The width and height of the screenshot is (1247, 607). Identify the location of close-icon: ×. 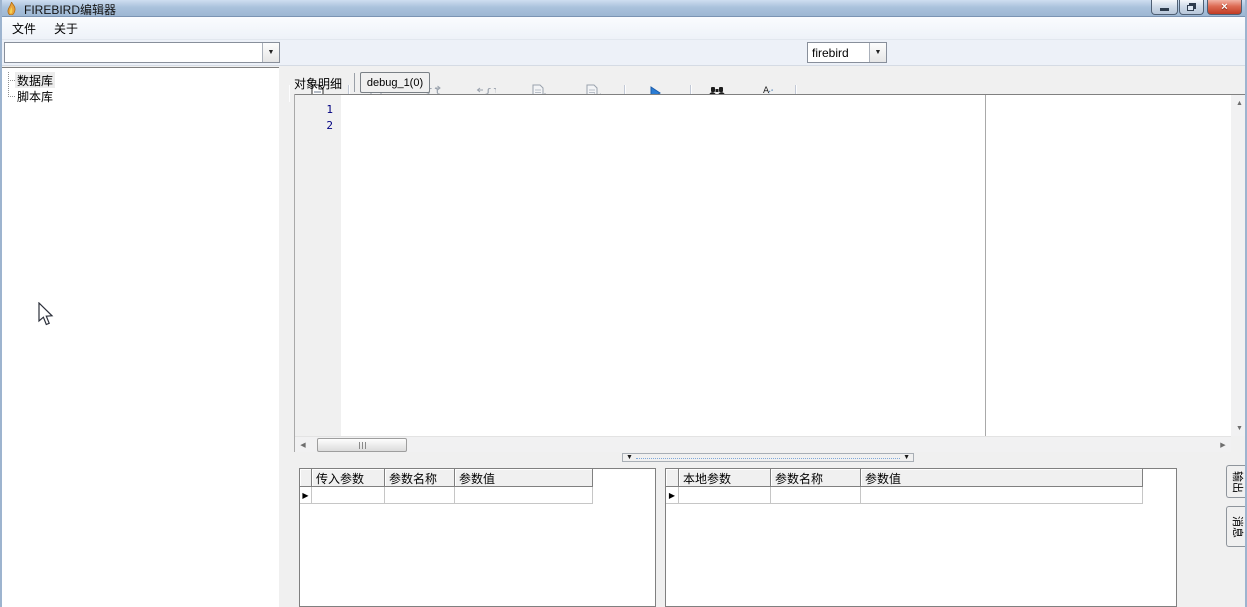
(1224, 6).